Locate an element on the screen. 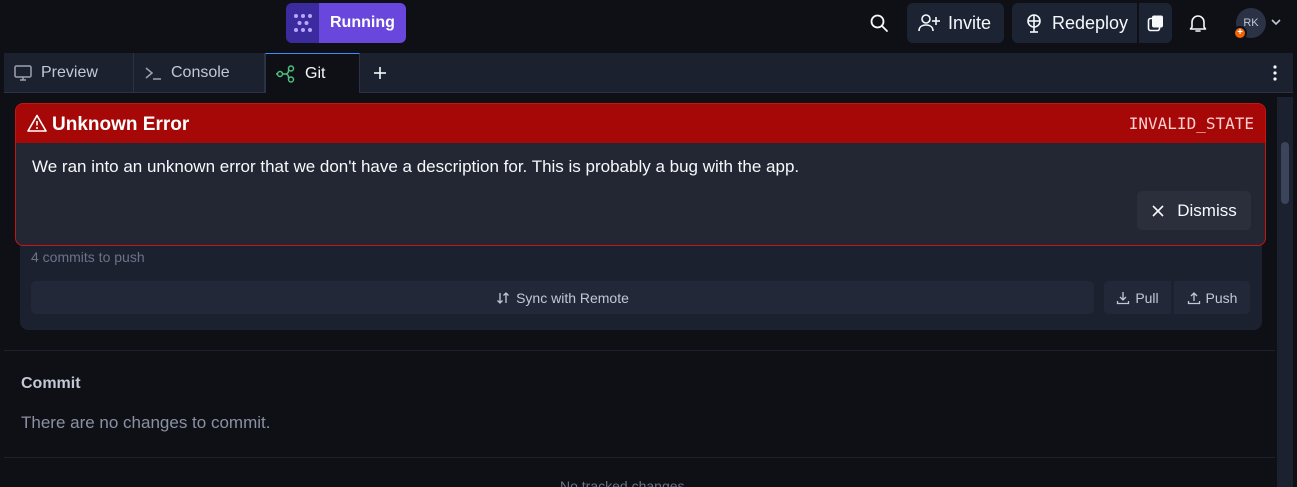 The image size is (1297, 487). bell-icon is located at coordinates (1198, 23).